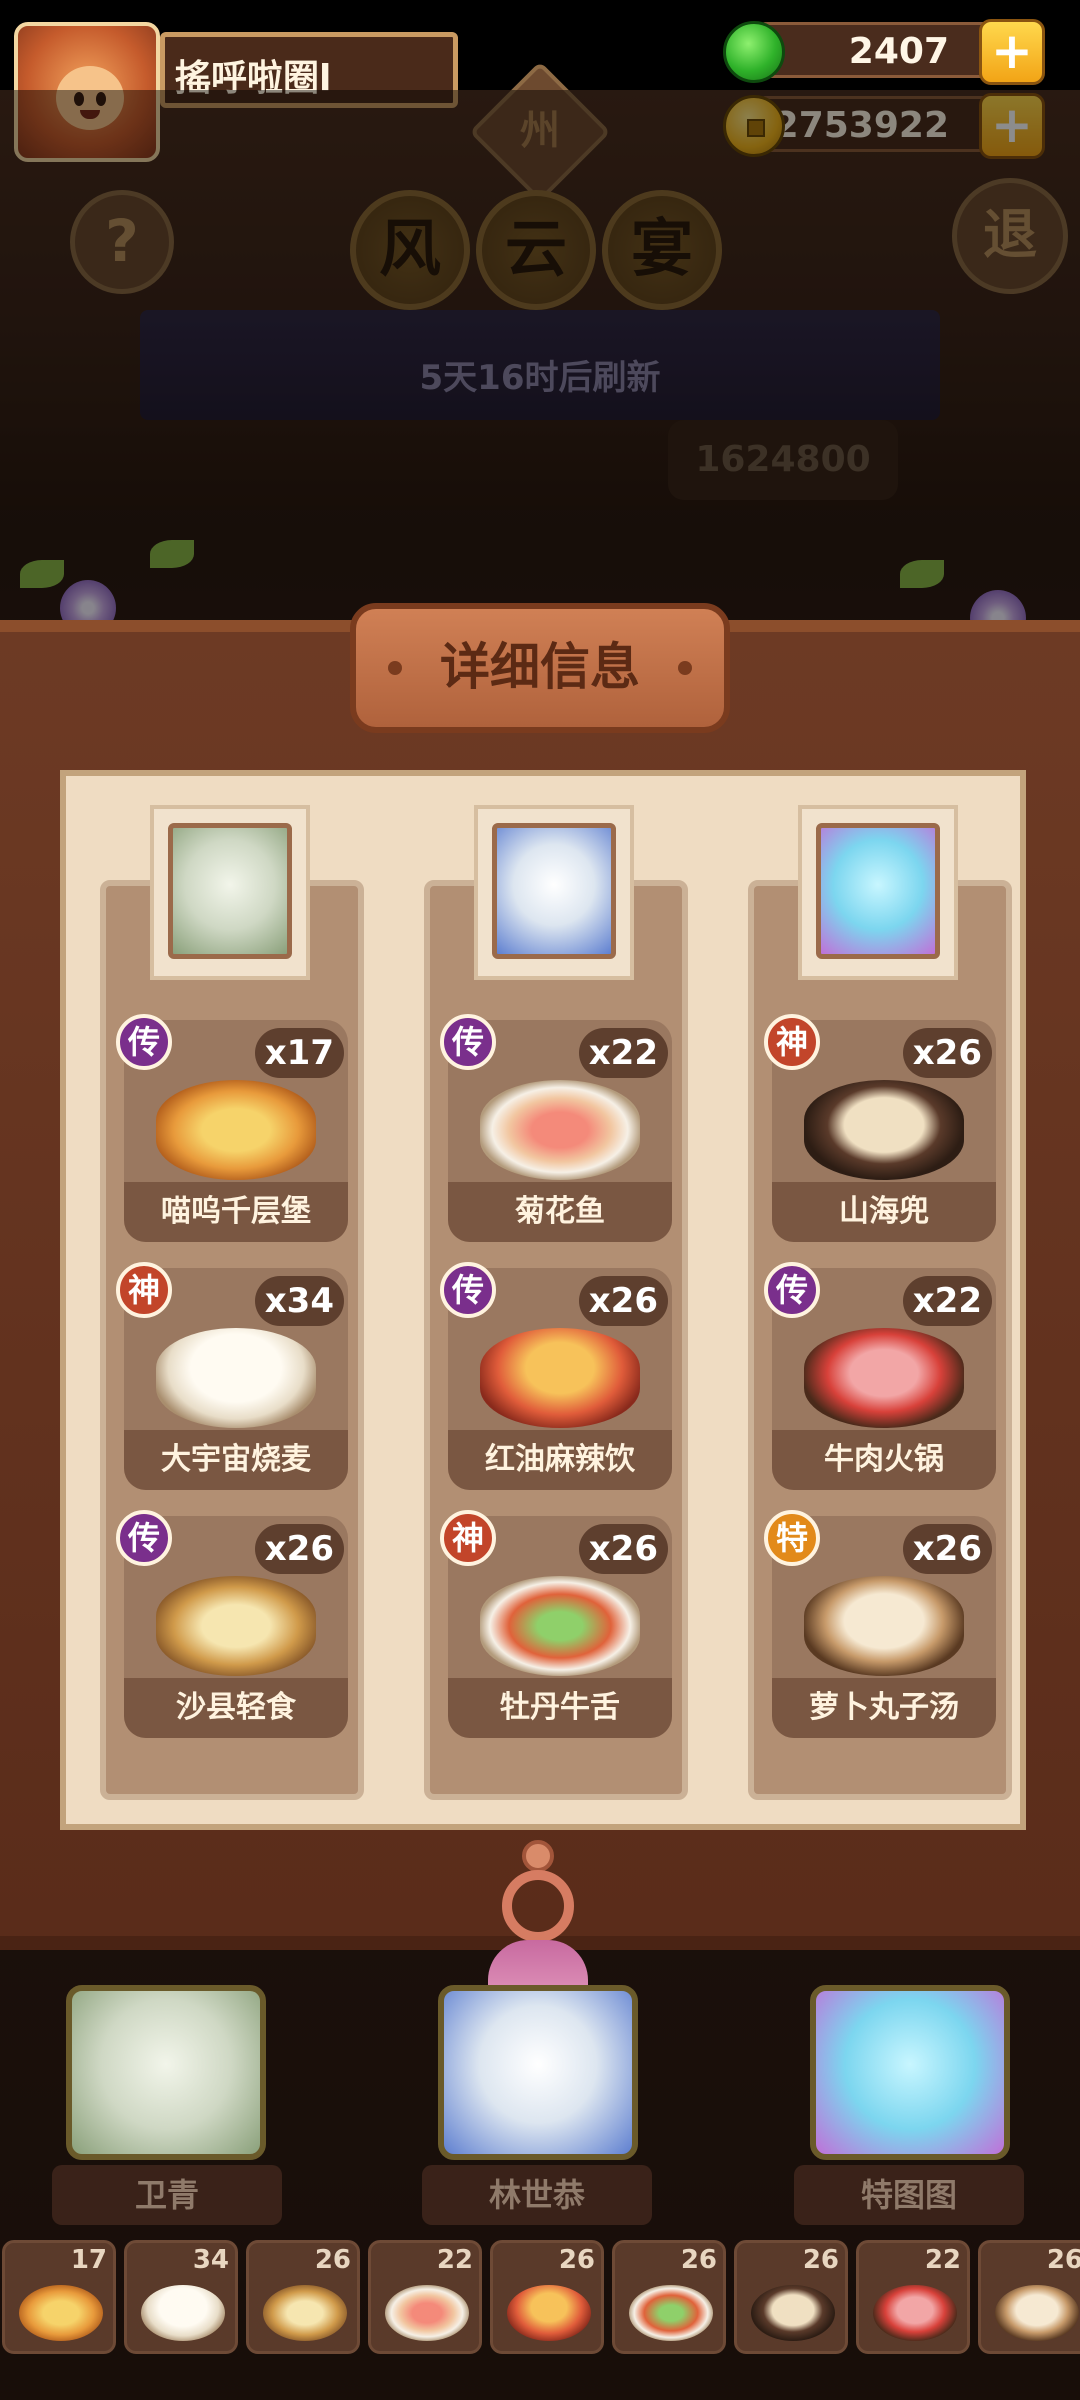 The width and height of the screenshot is (1080, 2400). What do you see at coordinates (236, 1212) in the screenshot?
I see `dish-name: 喵呜千层堡` at bounding box center [236, 1212].